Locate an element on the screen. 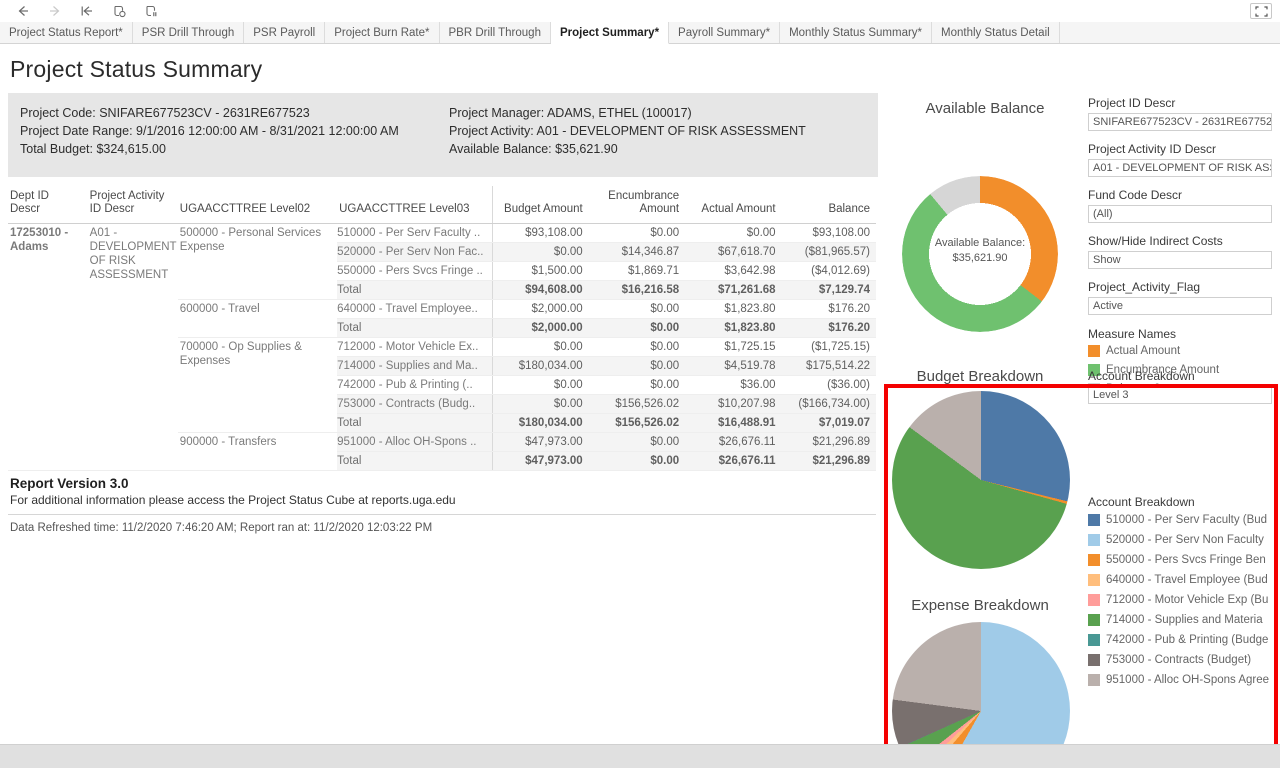  tab-label: PBR Drill Through is located at coordinates (494, 32).